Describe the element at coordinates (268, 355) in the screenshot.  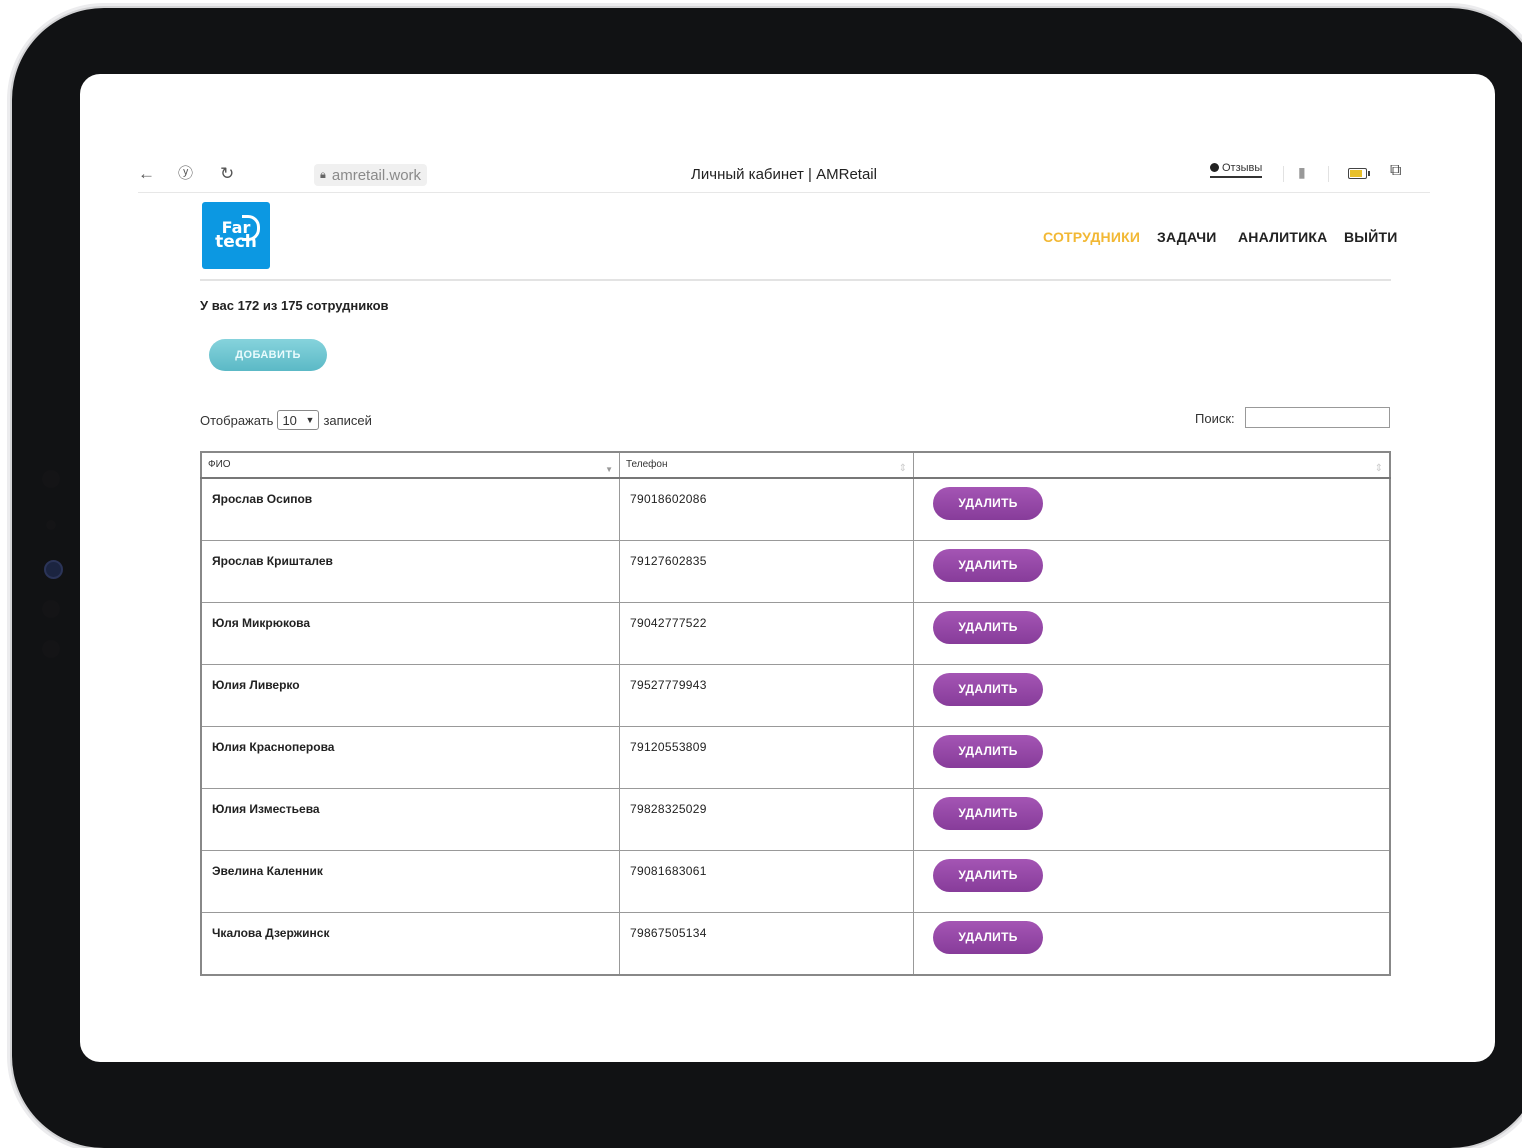
I see `add-employee-button: ДОБАВИТЬ` at that location.